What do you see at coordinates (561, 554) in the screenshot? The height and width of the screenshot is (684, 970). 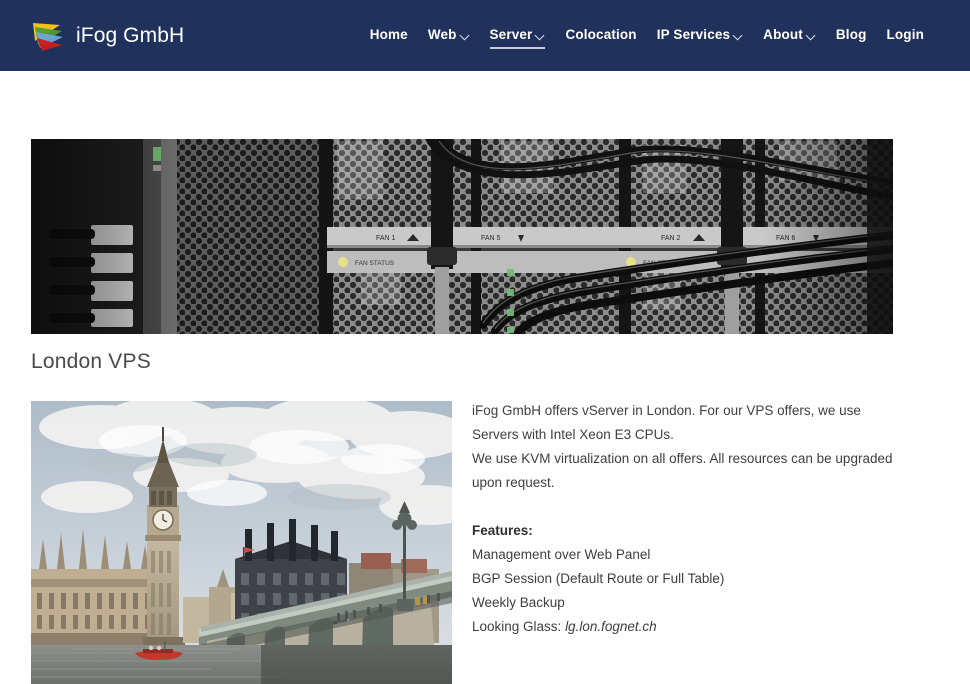 I see `feature-label: Management over Web Panel` at bounding box center [561, 554].